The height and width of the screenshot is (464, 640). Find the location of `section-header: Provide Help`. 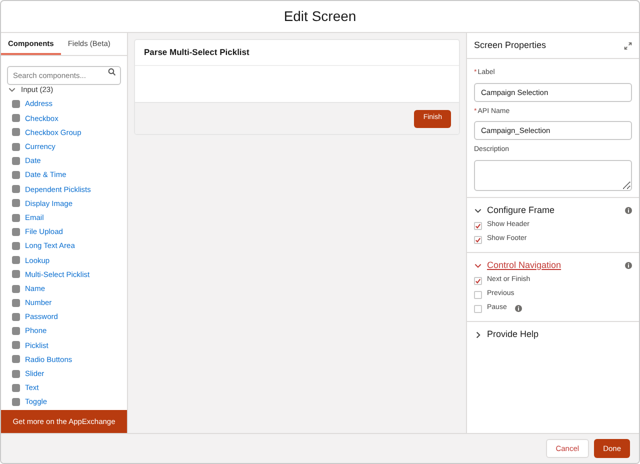

section-header: Provide Help is located at coordinates (553, 334).